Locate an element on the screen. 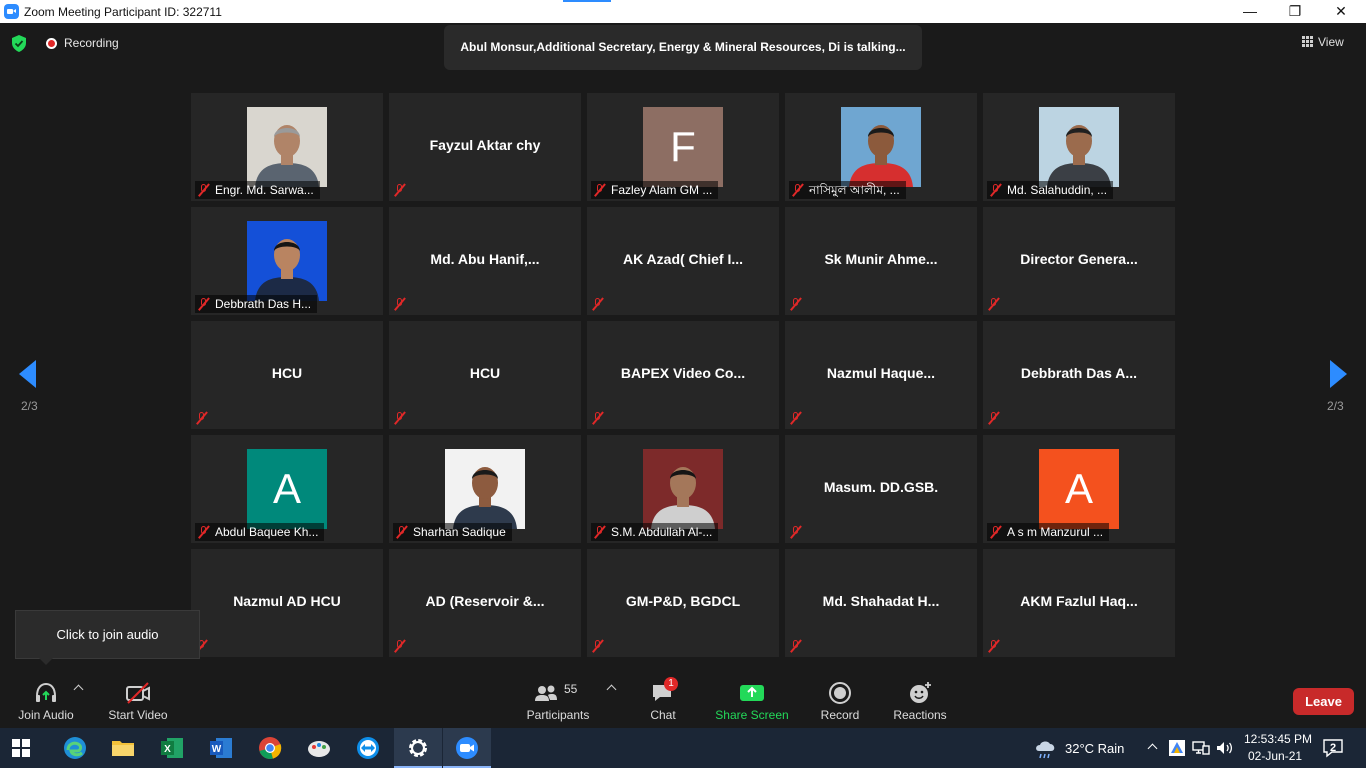 This screenshot has width=1366, height=768. reactions-label: Reactions is located at coordinates (920, 715).